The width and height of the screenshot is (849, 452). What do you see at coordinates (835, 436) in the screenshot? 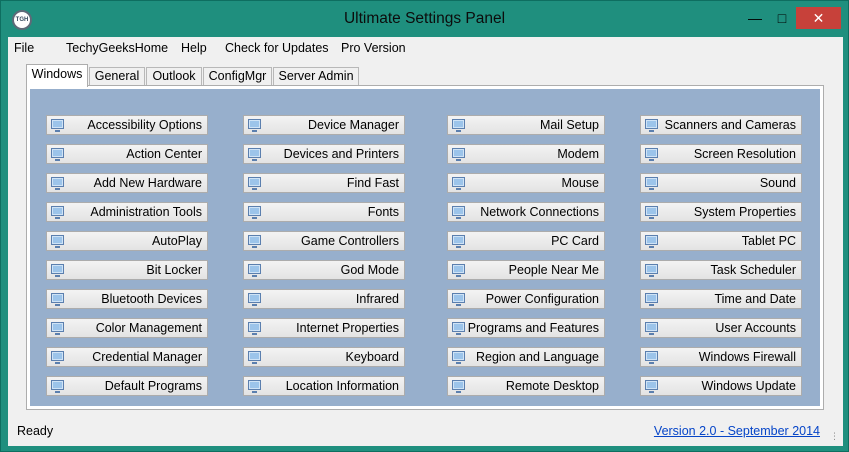
I see `resize-grip-icon: ⋮` at bounding box center [835, 436].